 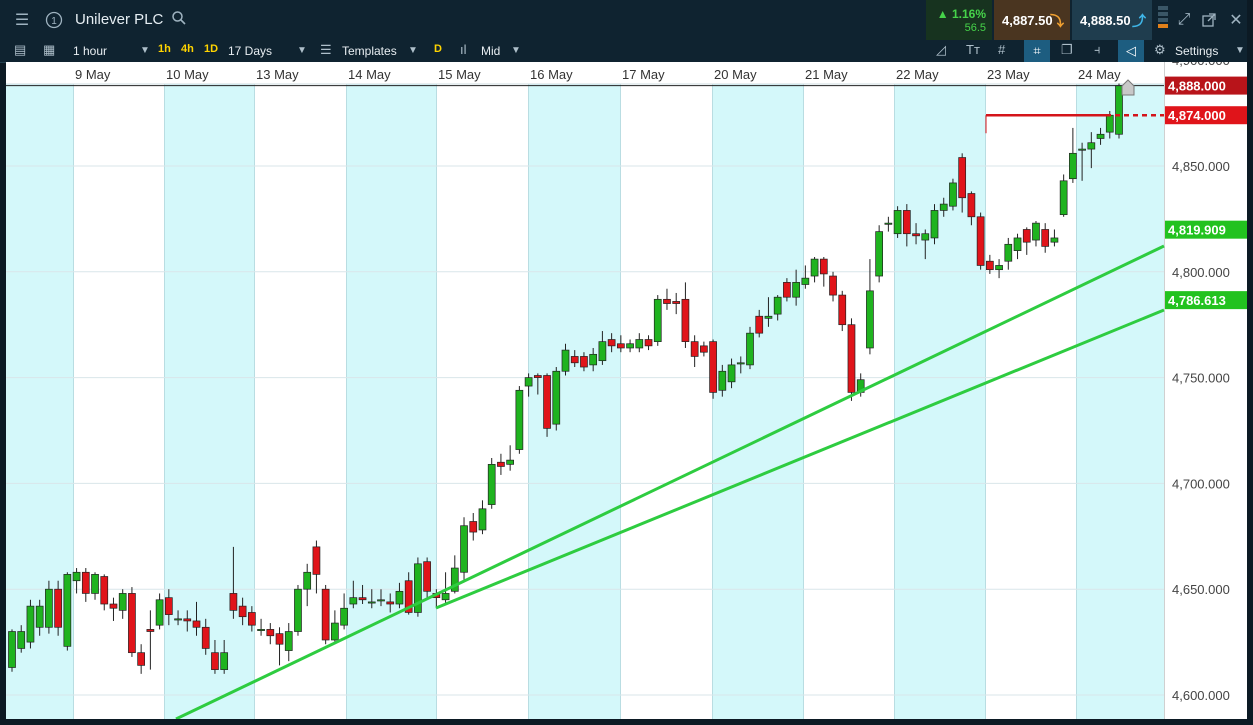 I want to click on interval-1d: 1D, so click(x=211, y=49).